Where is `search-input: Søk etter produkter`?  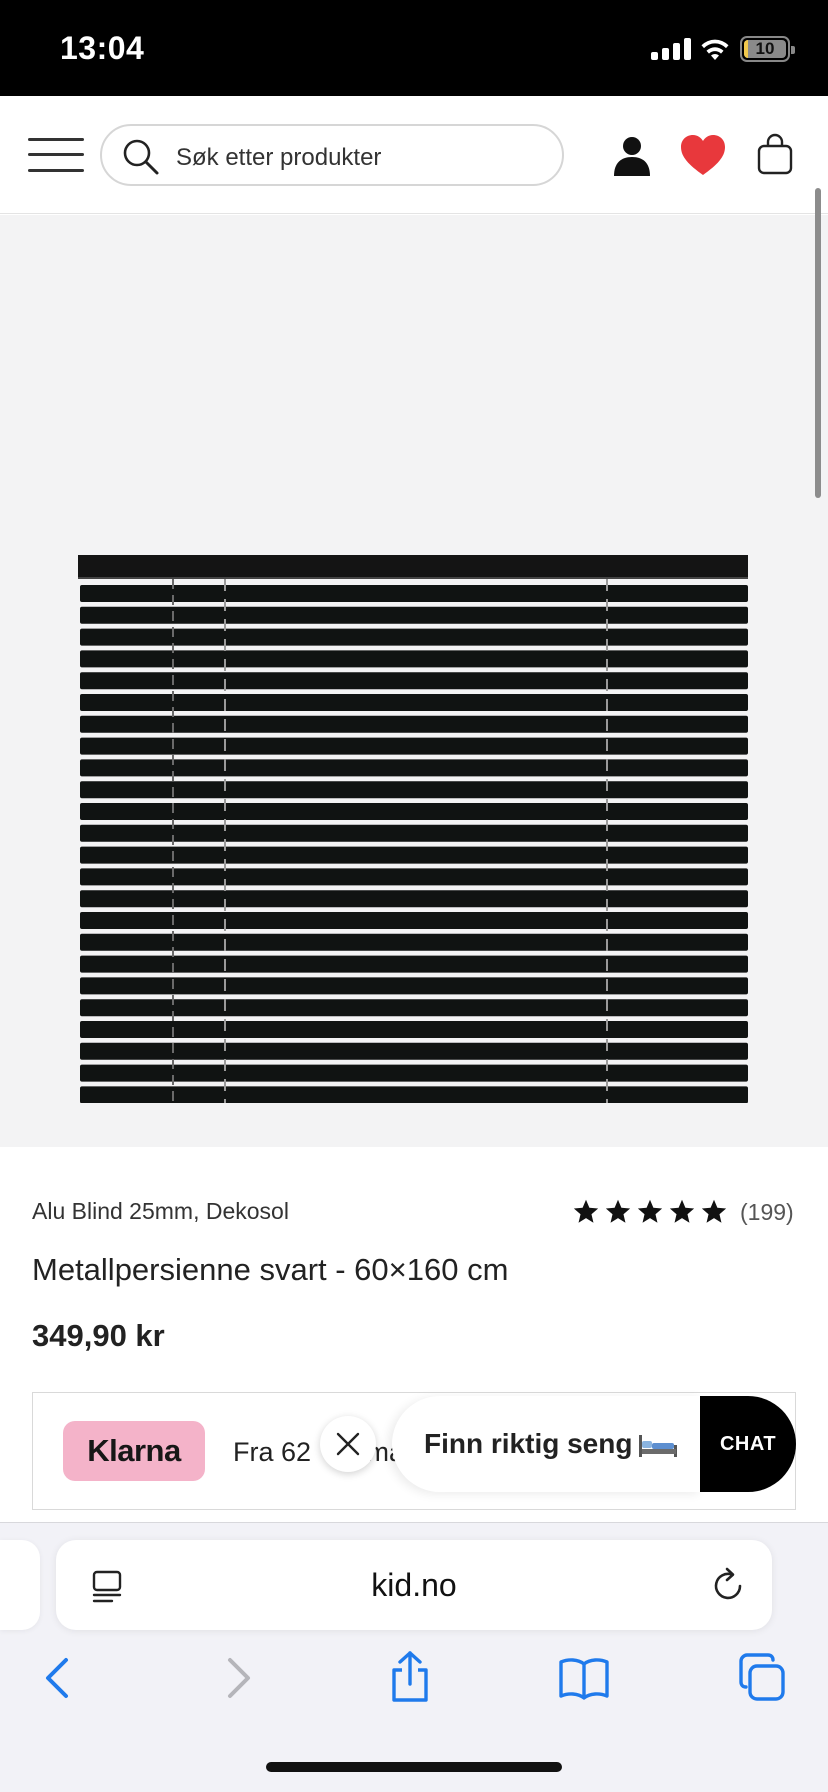 search-input: Søk etter produkter is located at coordinates (332, 155).